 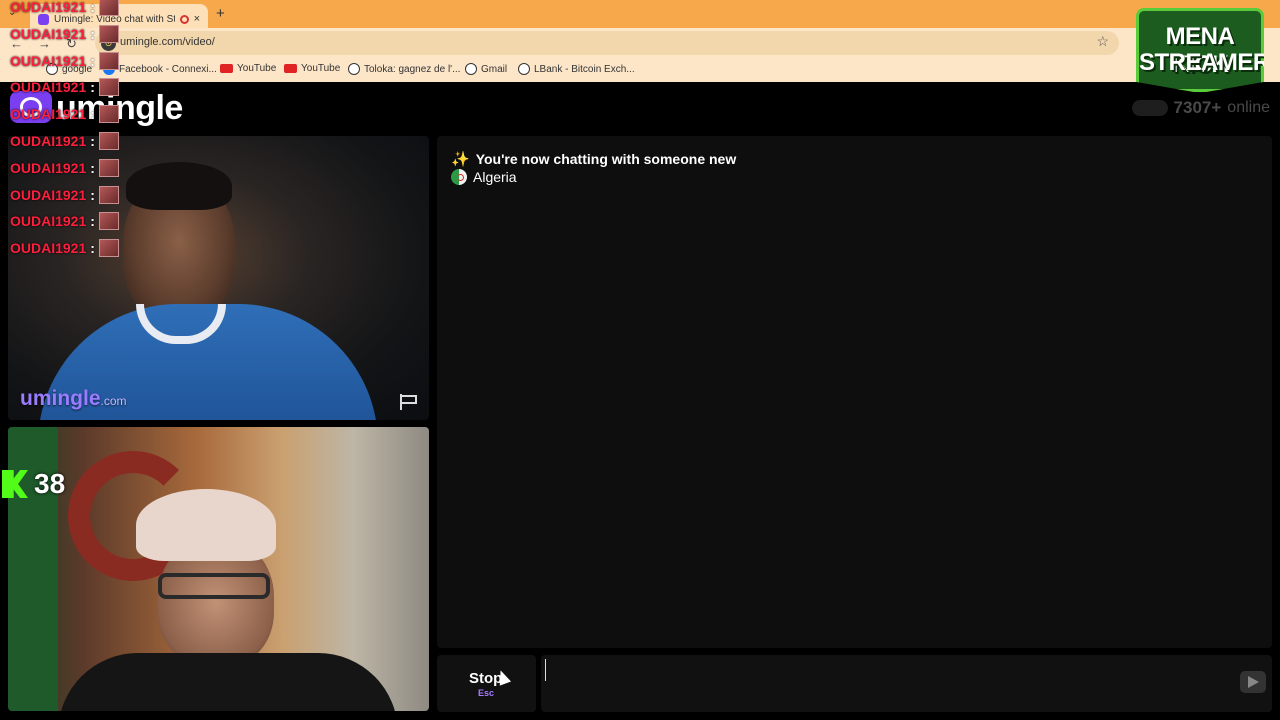 I want to click on system-message-text: You're now chatting with someone new, so click(x=606, y=159).